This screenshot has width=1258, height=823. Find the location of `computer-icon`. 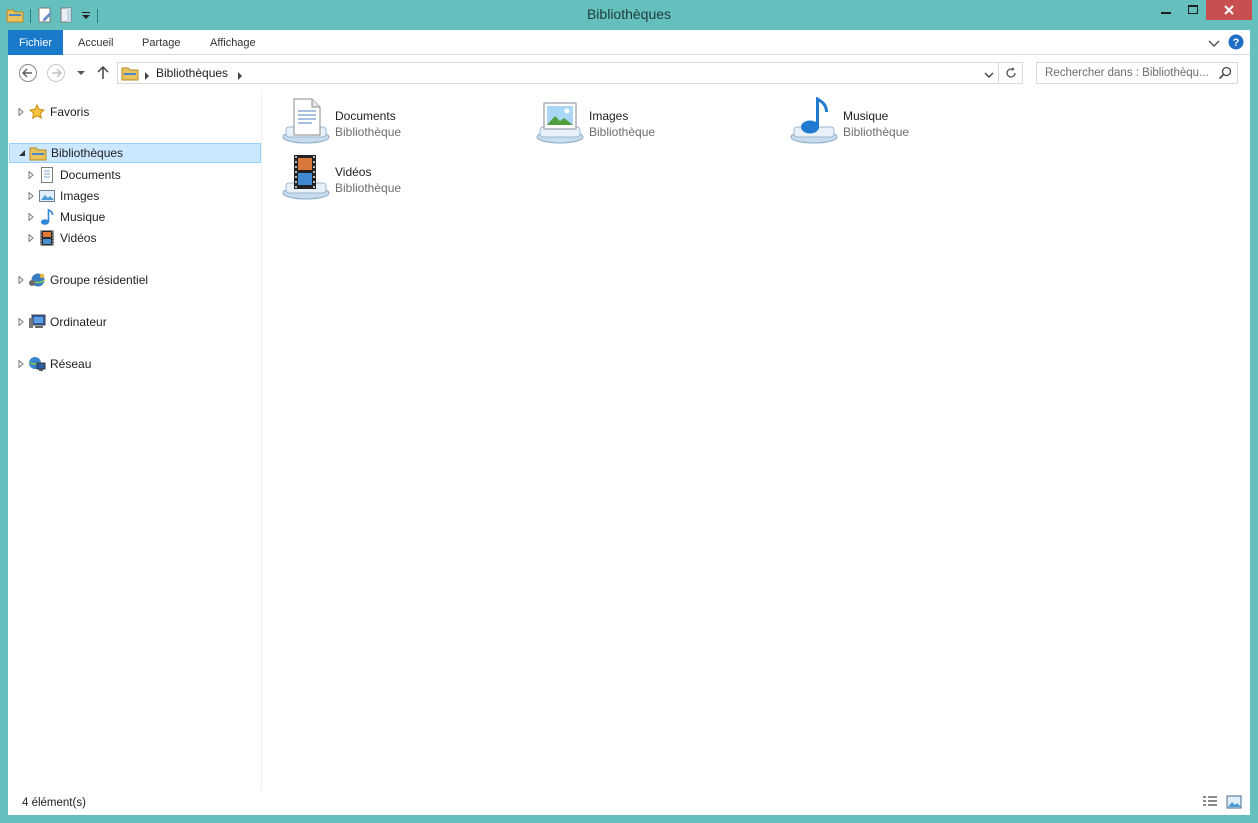

computer-icon is located at coordinates (37, 322).